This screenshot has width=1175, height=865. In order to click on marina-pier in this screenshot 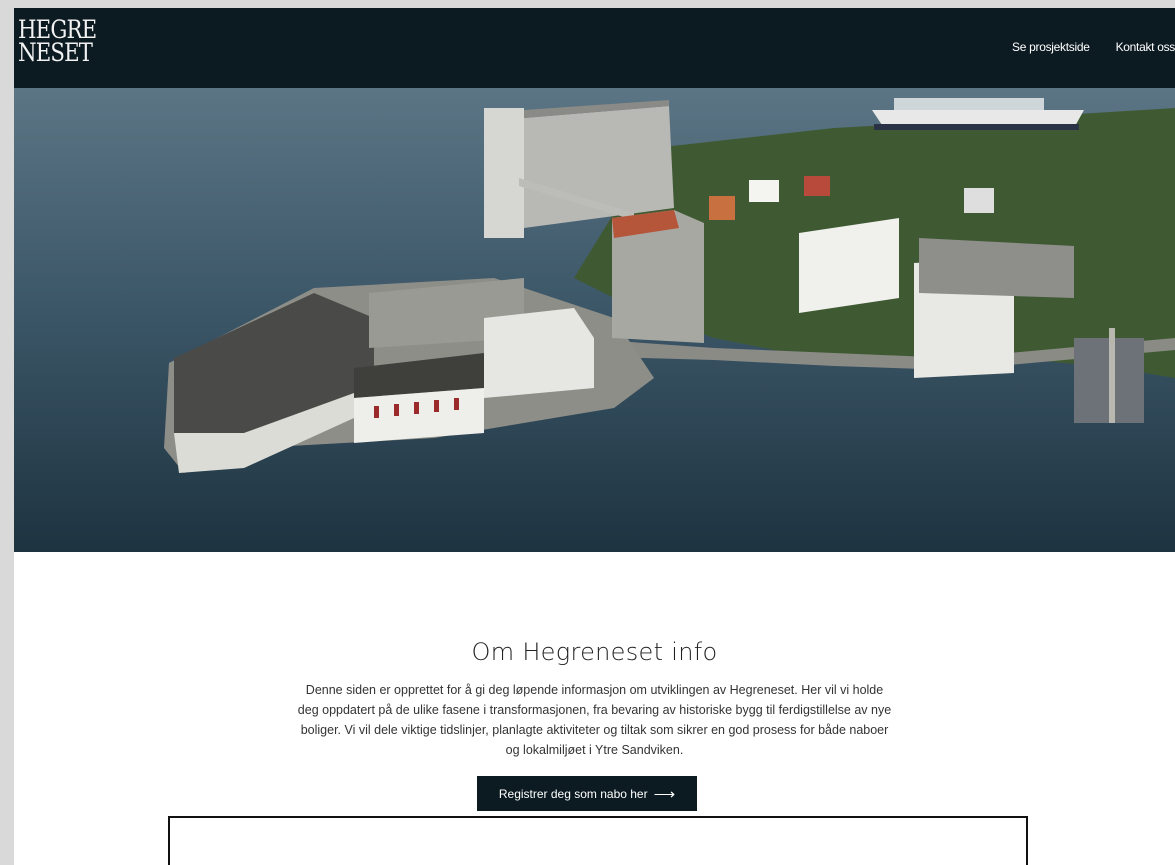, I will do `click(1109, 375)`.